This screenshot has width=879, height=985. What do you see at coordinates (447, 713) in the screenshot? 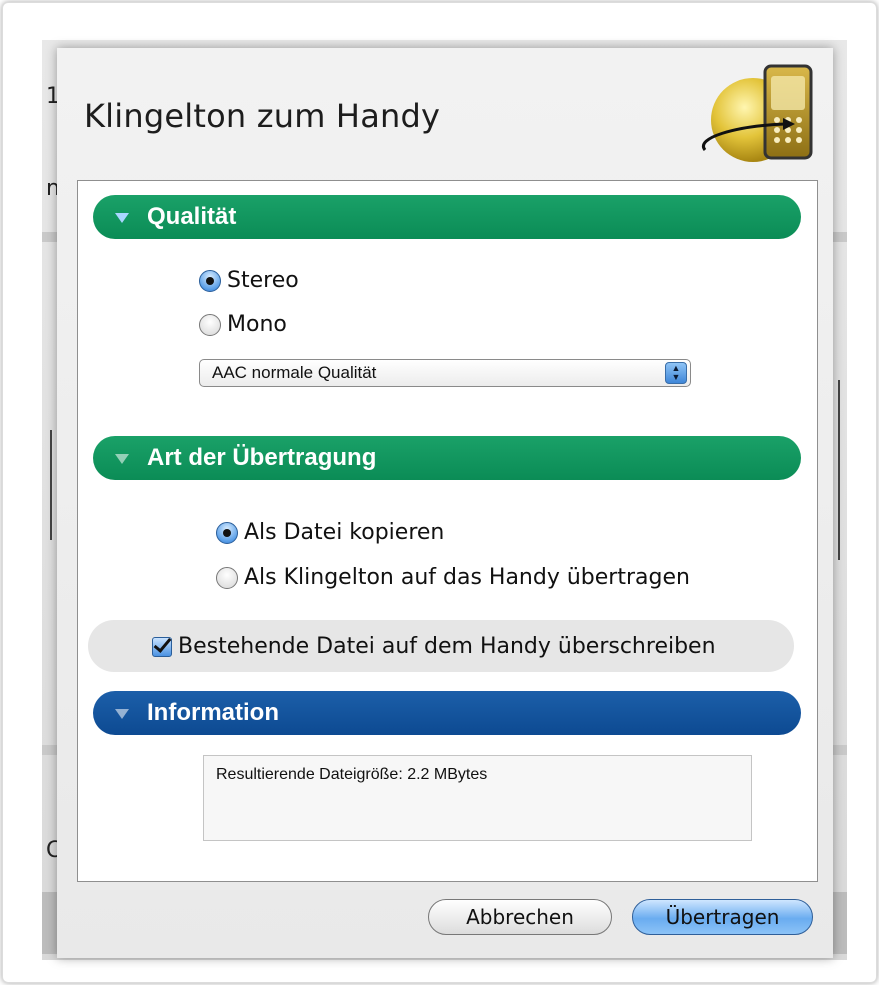
I see `information-section-header: Information` at bounding box center [447, 713].